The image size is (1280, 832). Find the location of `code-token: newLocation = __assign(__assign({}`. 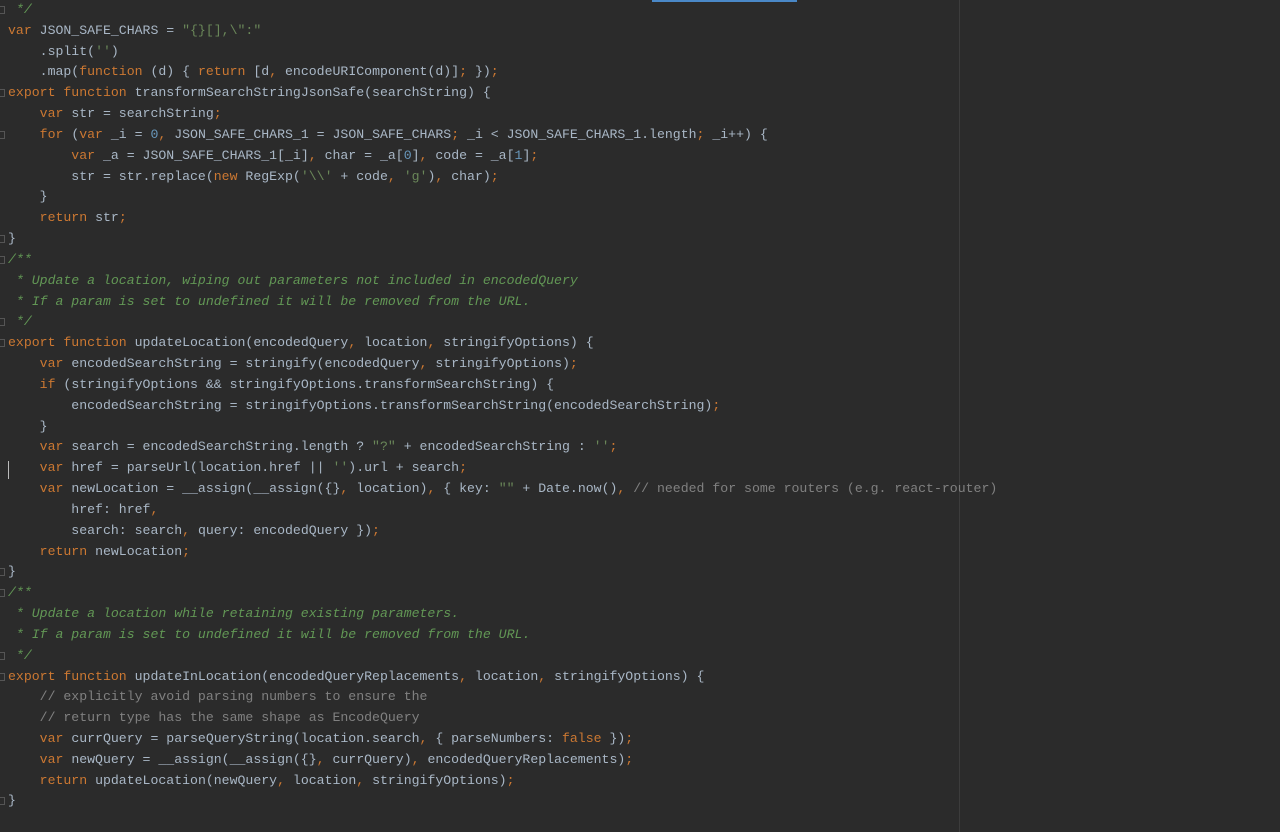

code-token: newLocation = __assign(__assign({} is located at coordinates (206, 489).